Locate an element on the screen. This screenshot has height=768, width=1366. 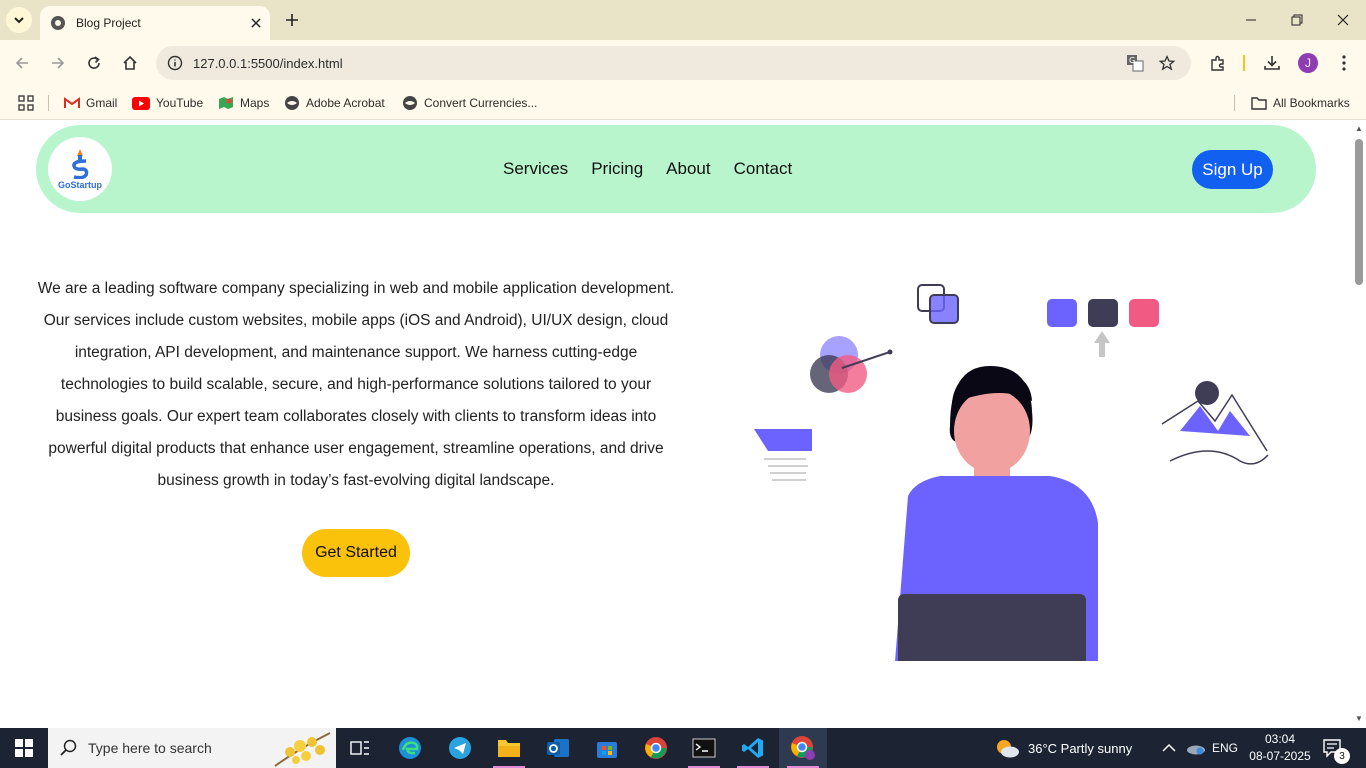
translate-button: G is located at coordinates (1135, 63).